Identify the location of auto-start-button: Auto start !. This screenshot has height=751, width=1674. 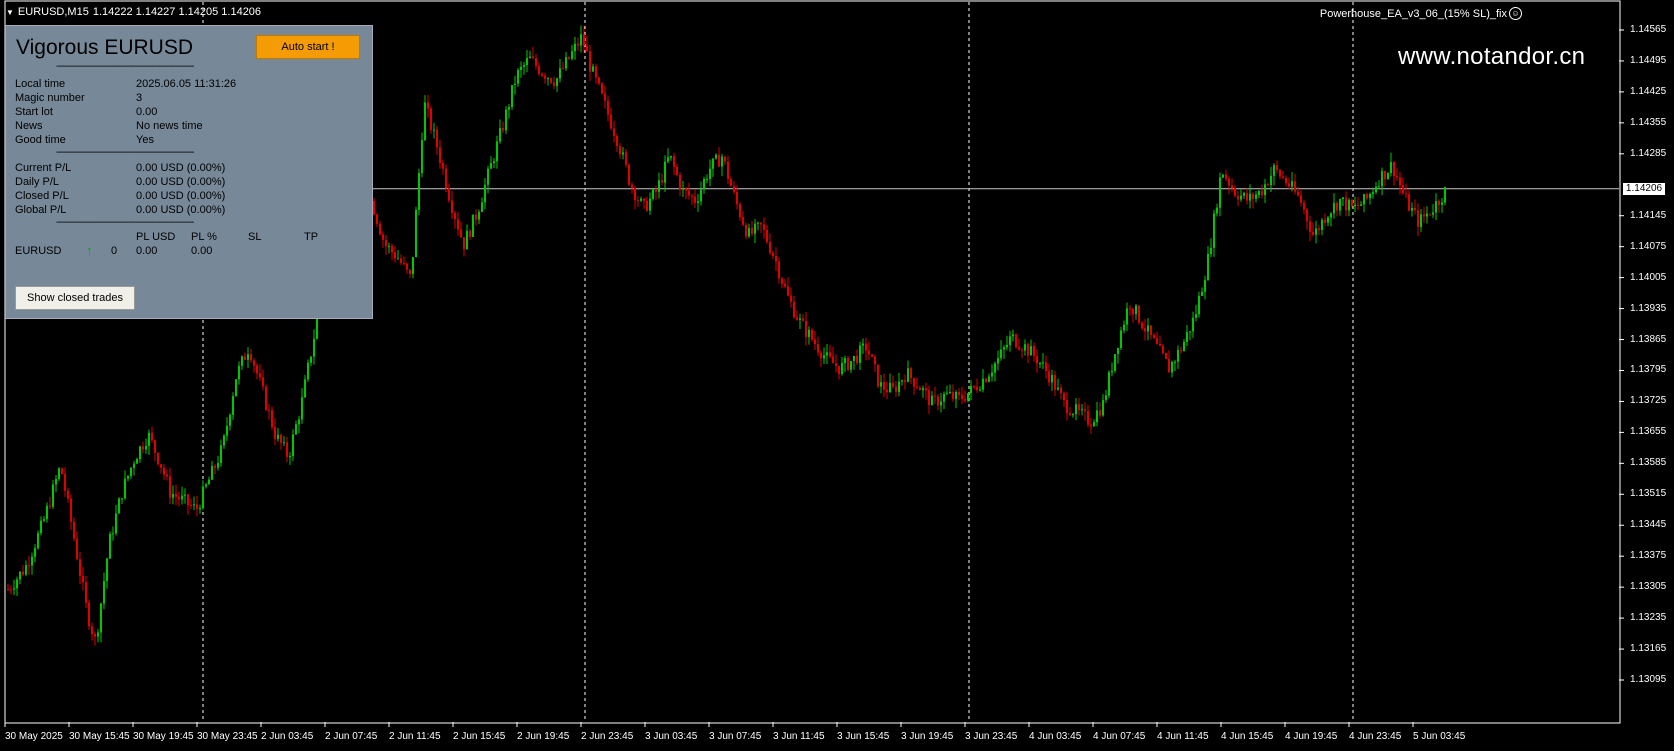
(308, 47).